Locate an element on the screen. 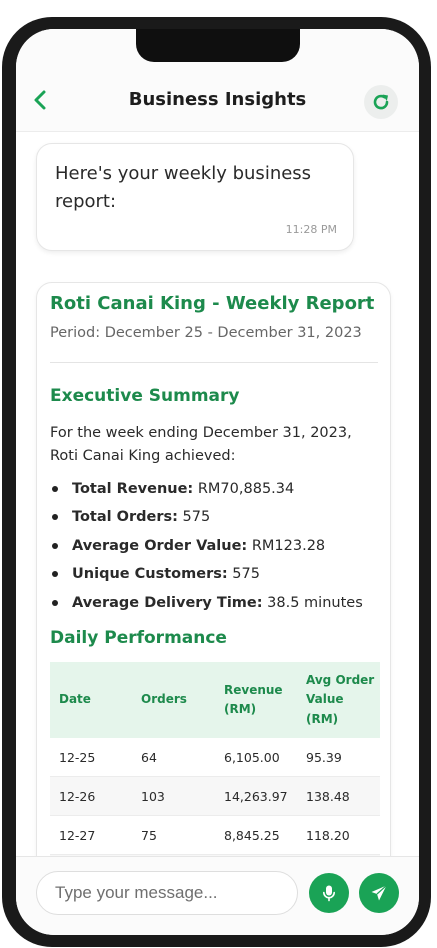 The image size is (437, 948). page-title: Business Insights is located at coordinates (217, 99).